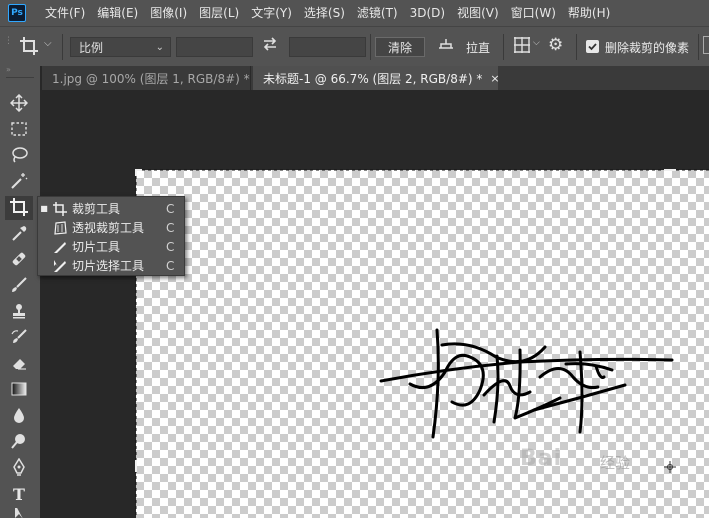 The width and height of the screenshot is (709, 518). Describe the element at coordinates (108, 228) in the screenshot. I see `flyout-item-label: 透视裁剪工具` at that location.